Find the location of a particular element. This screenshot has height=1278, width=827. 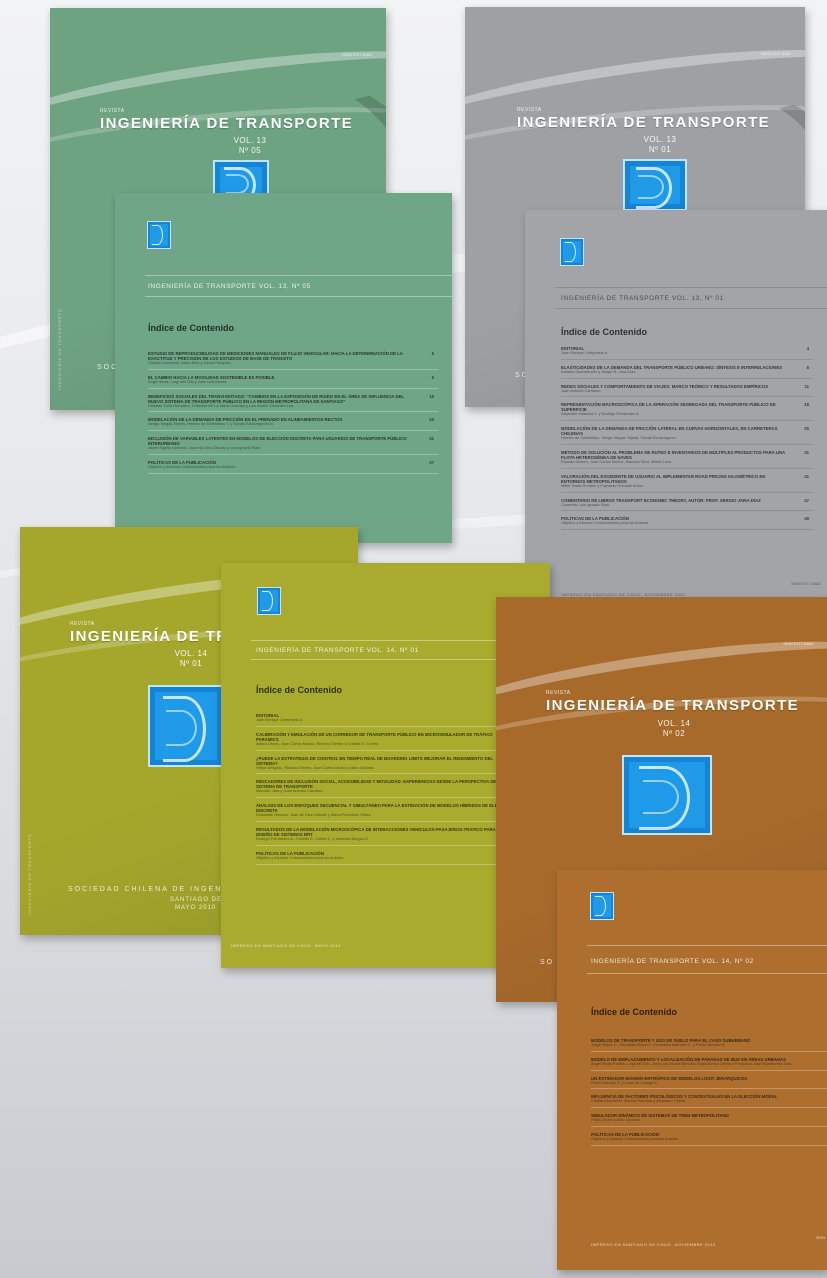

running-header: INGENIERÍA DE TRANSPORTE VOL. 13, Nº 01 is located at coordinates (642, 298).